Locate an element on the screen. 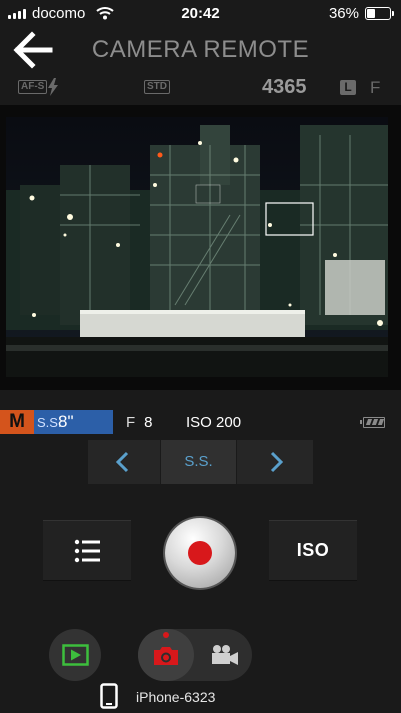  connected-device: iPhone-6323 is located at coordinates (220, 696).